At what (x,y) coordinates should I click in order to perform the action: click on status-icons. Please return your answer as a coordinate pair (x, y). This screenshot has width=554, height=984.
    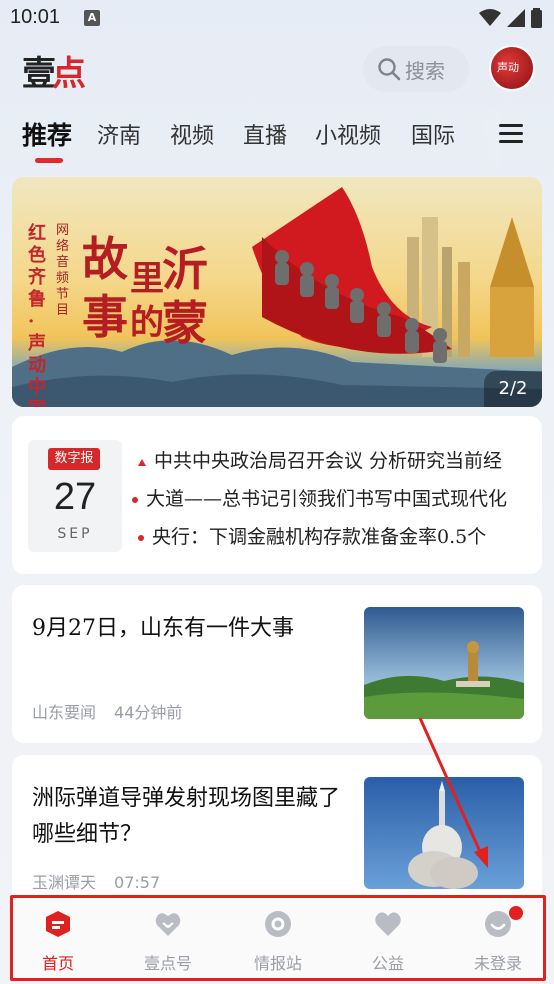
    Looking at the image, I should click on (510, 18).